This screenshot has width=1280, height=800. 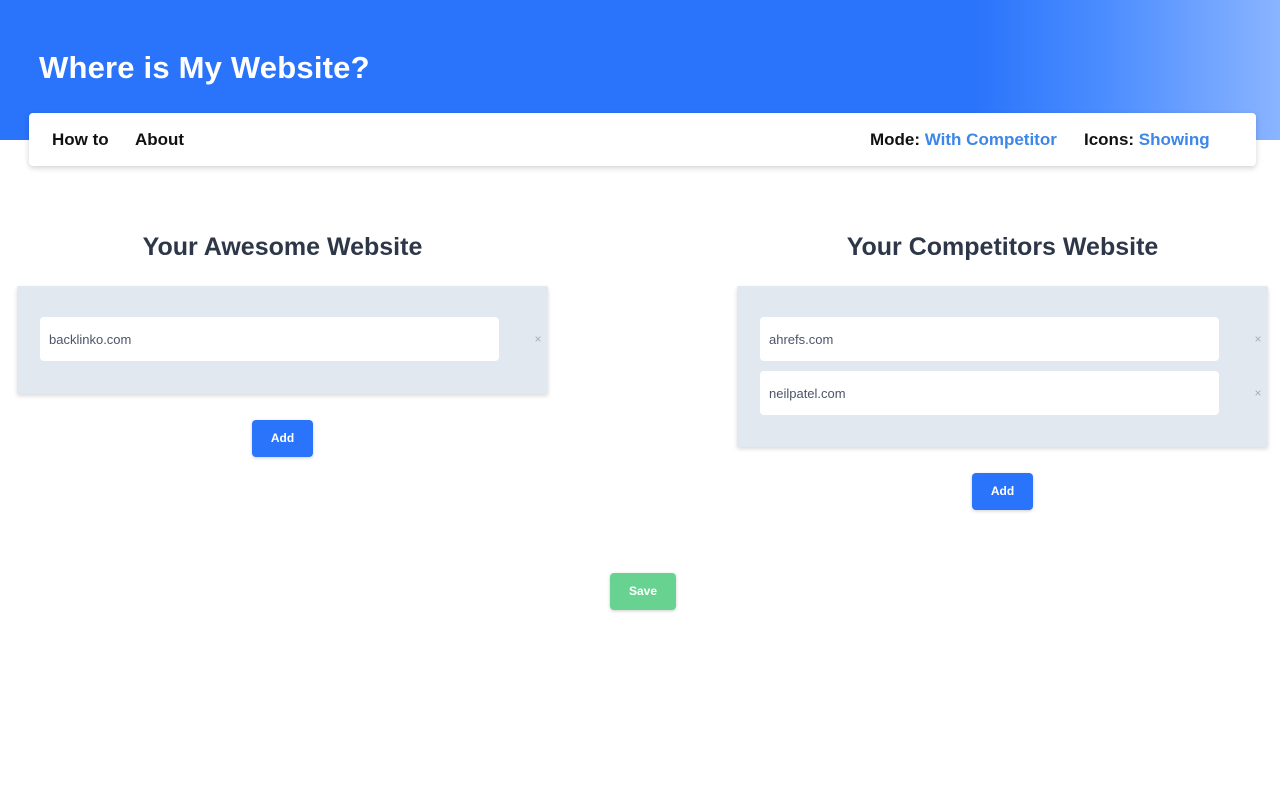 I want to click on add-competitor-button: Add, so click(x=1002, y=491).